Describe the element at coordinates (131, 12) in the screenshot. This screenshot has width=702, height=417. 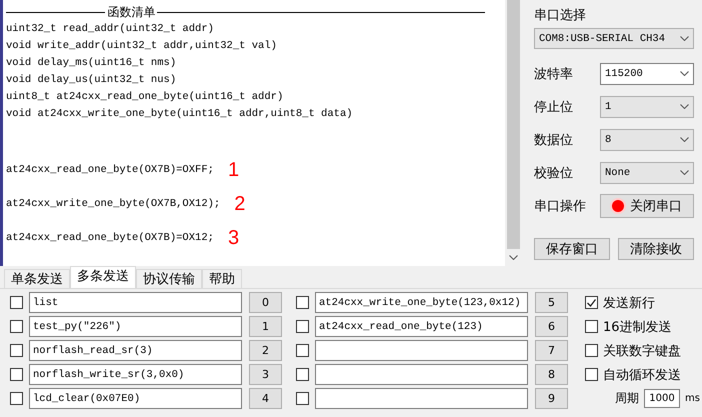
I see `list-heading: 函数清单` at that location.